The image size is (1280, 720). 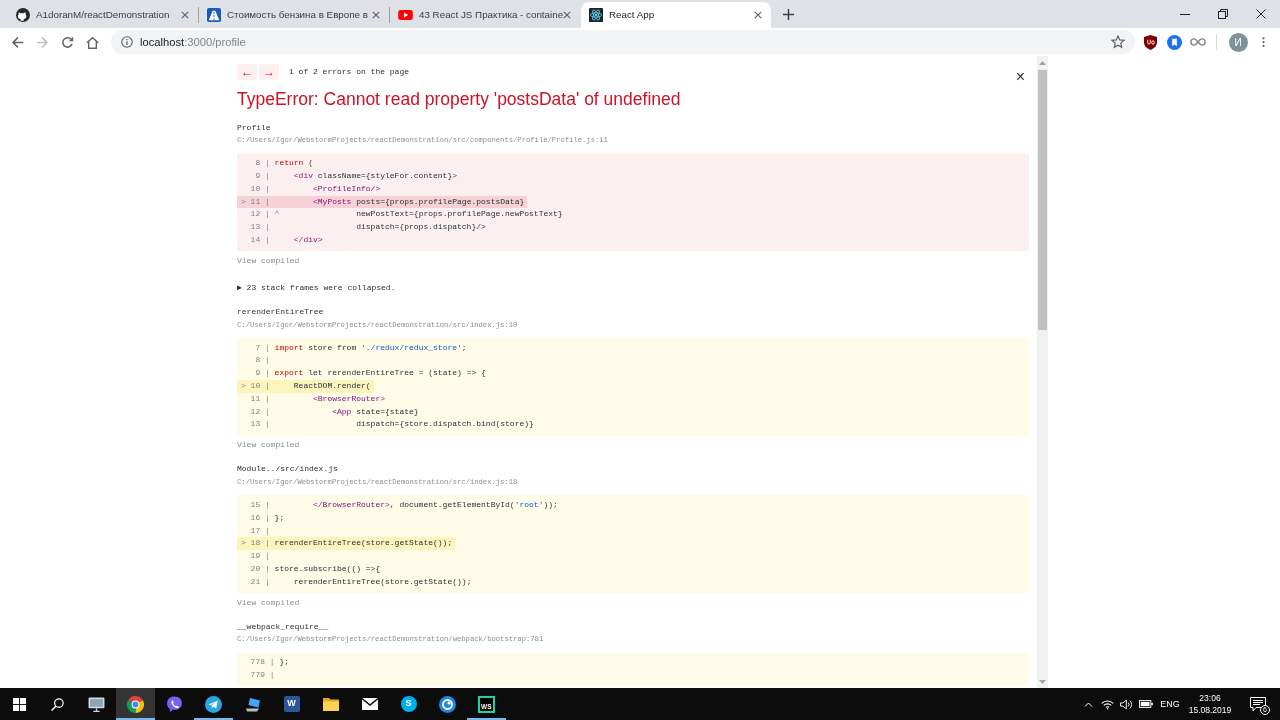 What do you see at coordinates (435, 504) in the screenshot?
I see `code-text: </BrowserRouter>, document.getElementById('root'));` at bounding box center [435, 504].